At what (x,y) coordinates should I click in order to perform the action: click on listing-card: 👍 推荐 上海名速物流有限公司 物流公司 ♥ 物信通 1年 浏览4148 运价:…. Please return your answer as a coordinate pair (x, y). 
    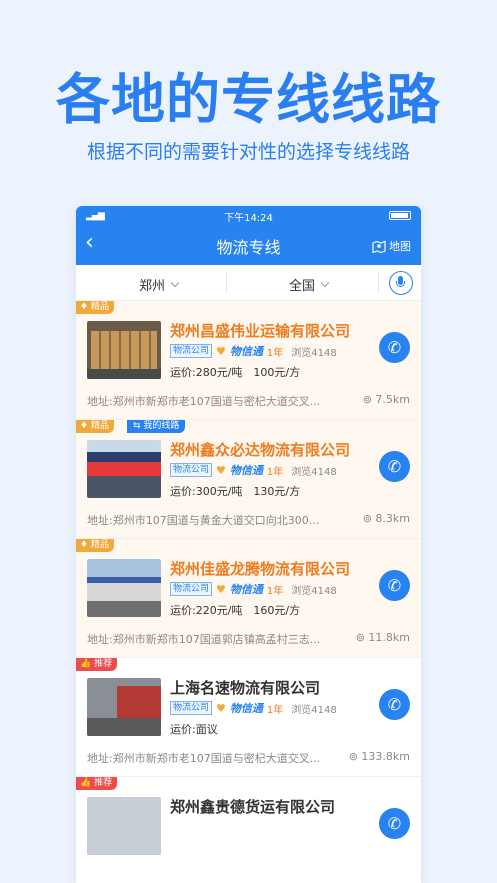
    Looking at the image, I should click on (248, 717).